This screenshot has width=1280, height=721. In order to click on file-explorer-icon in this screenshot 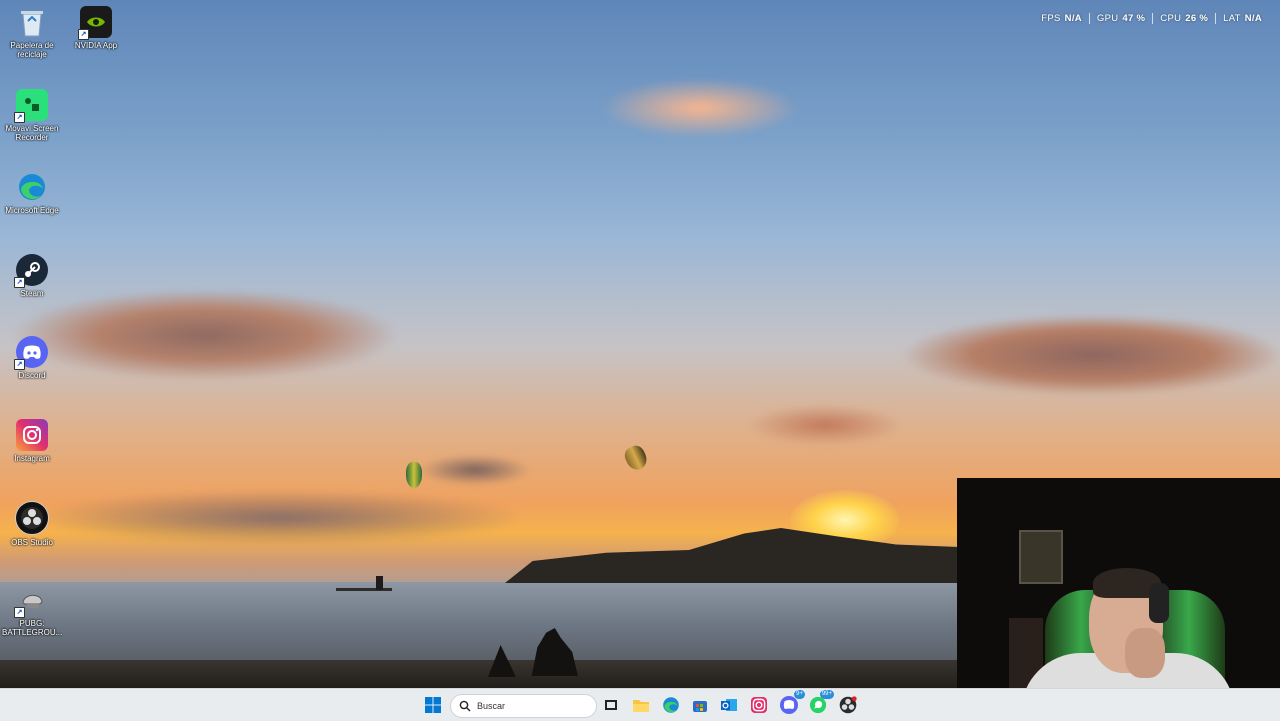, I will do `click(641, 706)`.